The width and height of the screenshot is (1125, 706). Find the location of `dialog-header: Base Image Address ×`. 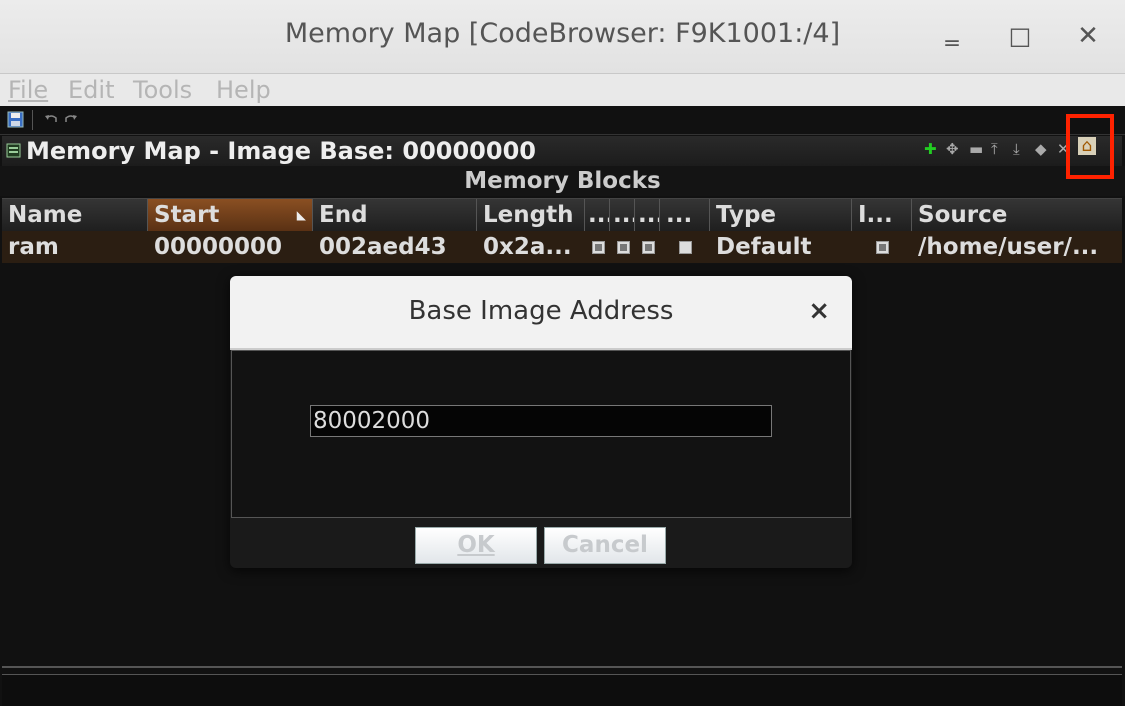

dialog-header: Base Image Address × is located at coordinates (541, 313).